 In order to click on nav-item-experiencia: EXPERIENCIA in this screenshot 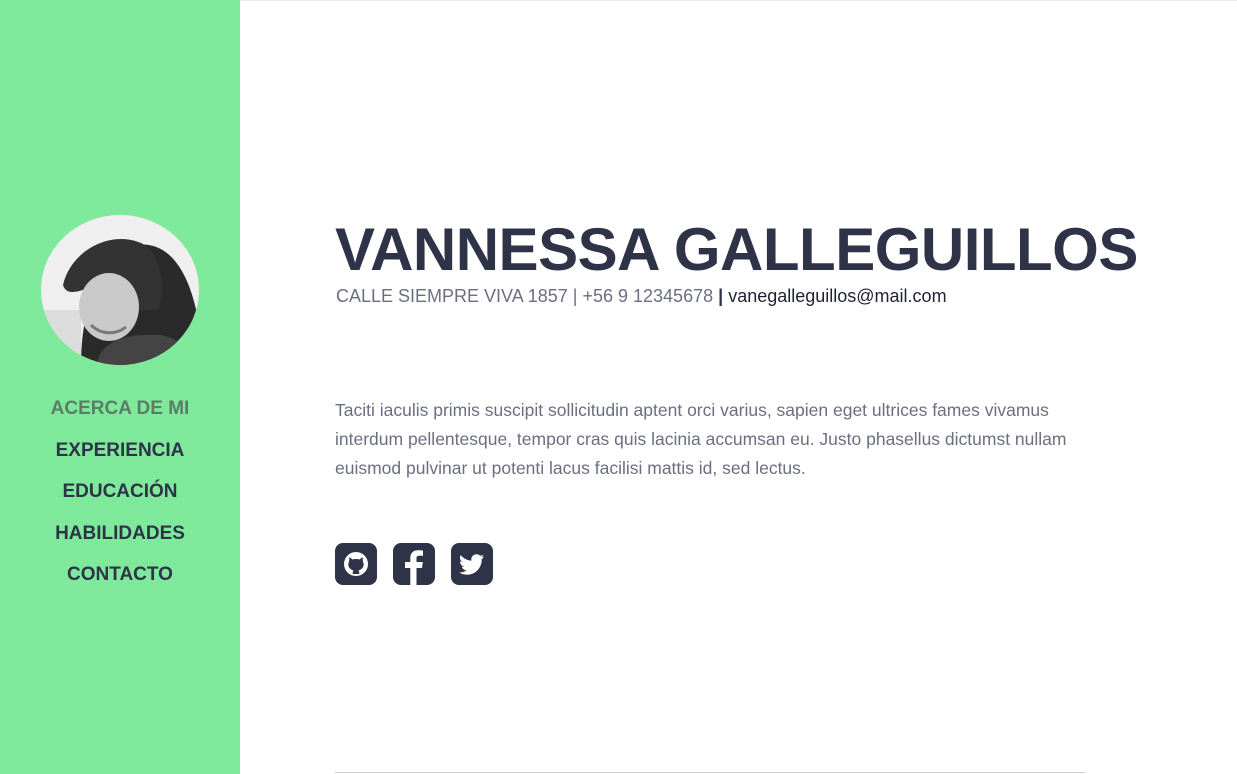, I will do `click(120, 455)`.